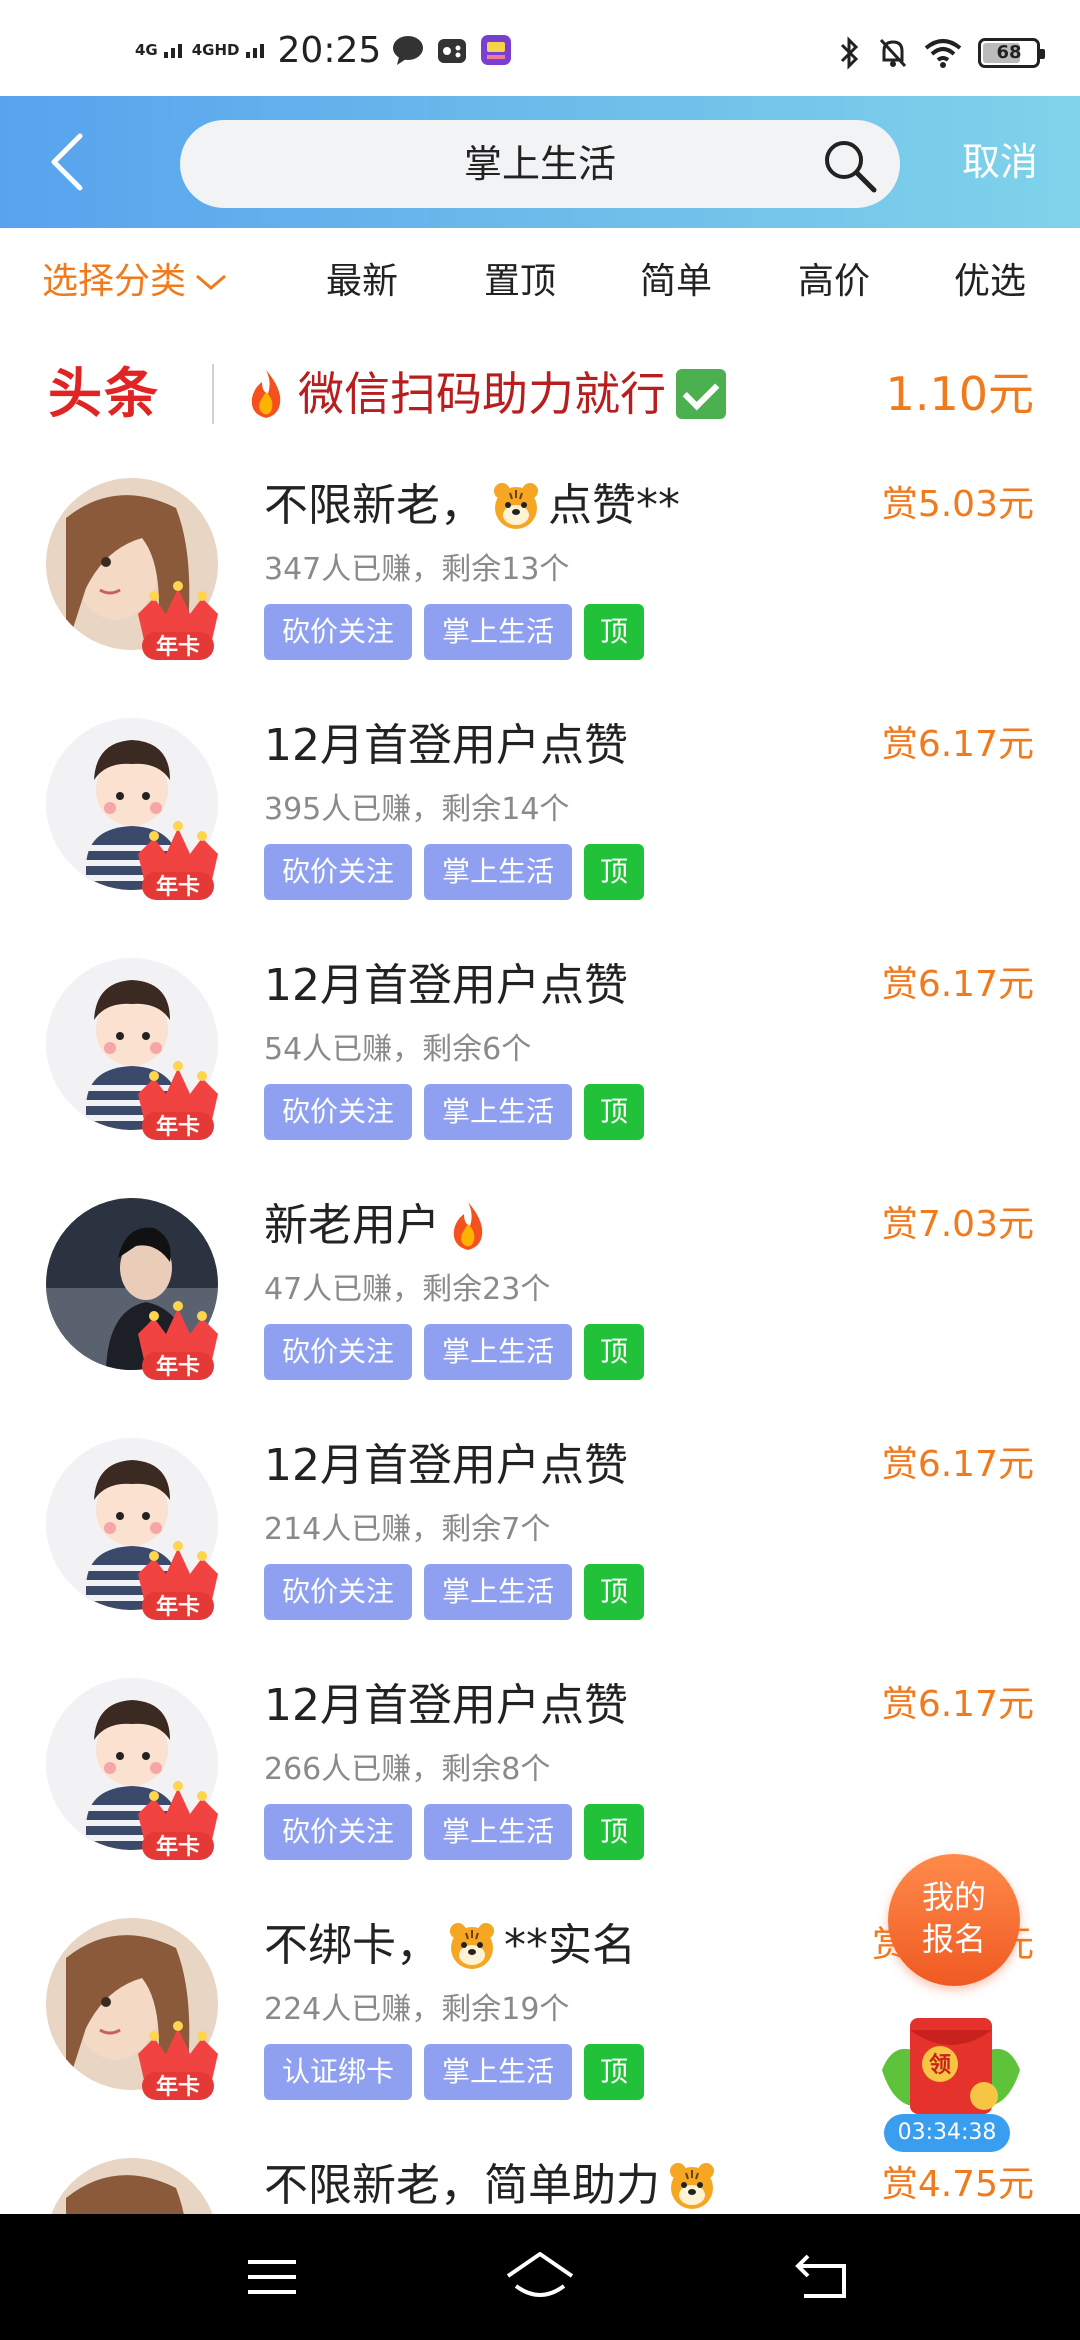 The width and height of the screenshot is (1080, 2340). What do you see at coordinates (614, 505) in the screenshot?
I see `task-title-suffix: 点赞**` at bounding box center [614, 505].